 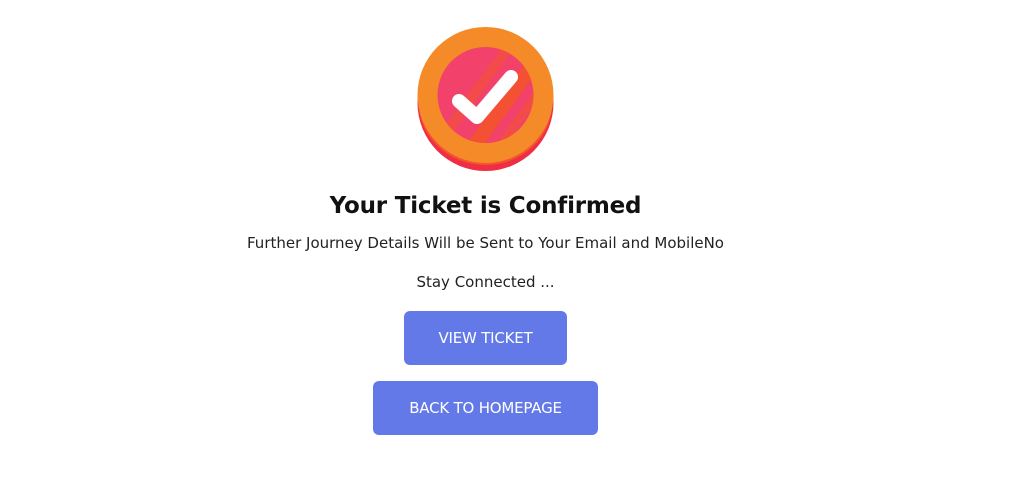 I want to click on check-badge-icon, so click(x=485, y=99).